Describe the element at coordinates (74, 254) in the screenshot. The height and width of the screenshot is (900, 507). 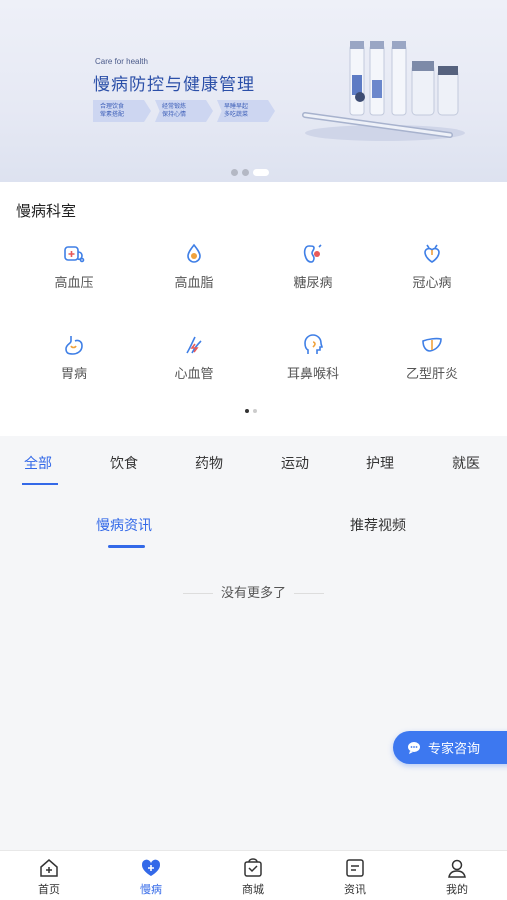
I see `blood-pressure-icon` at that location.